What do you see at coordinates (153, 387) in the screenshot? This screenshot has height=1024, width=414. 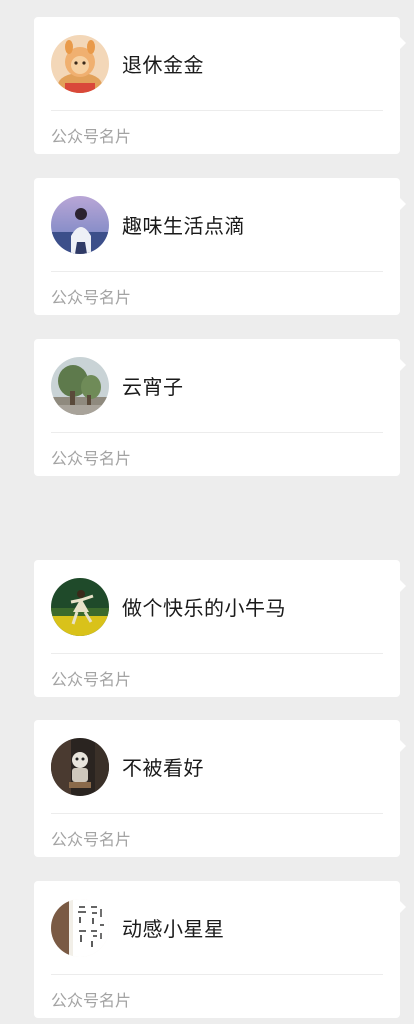 I see `account-name: 云宵子` at bounding box center [153, 387].